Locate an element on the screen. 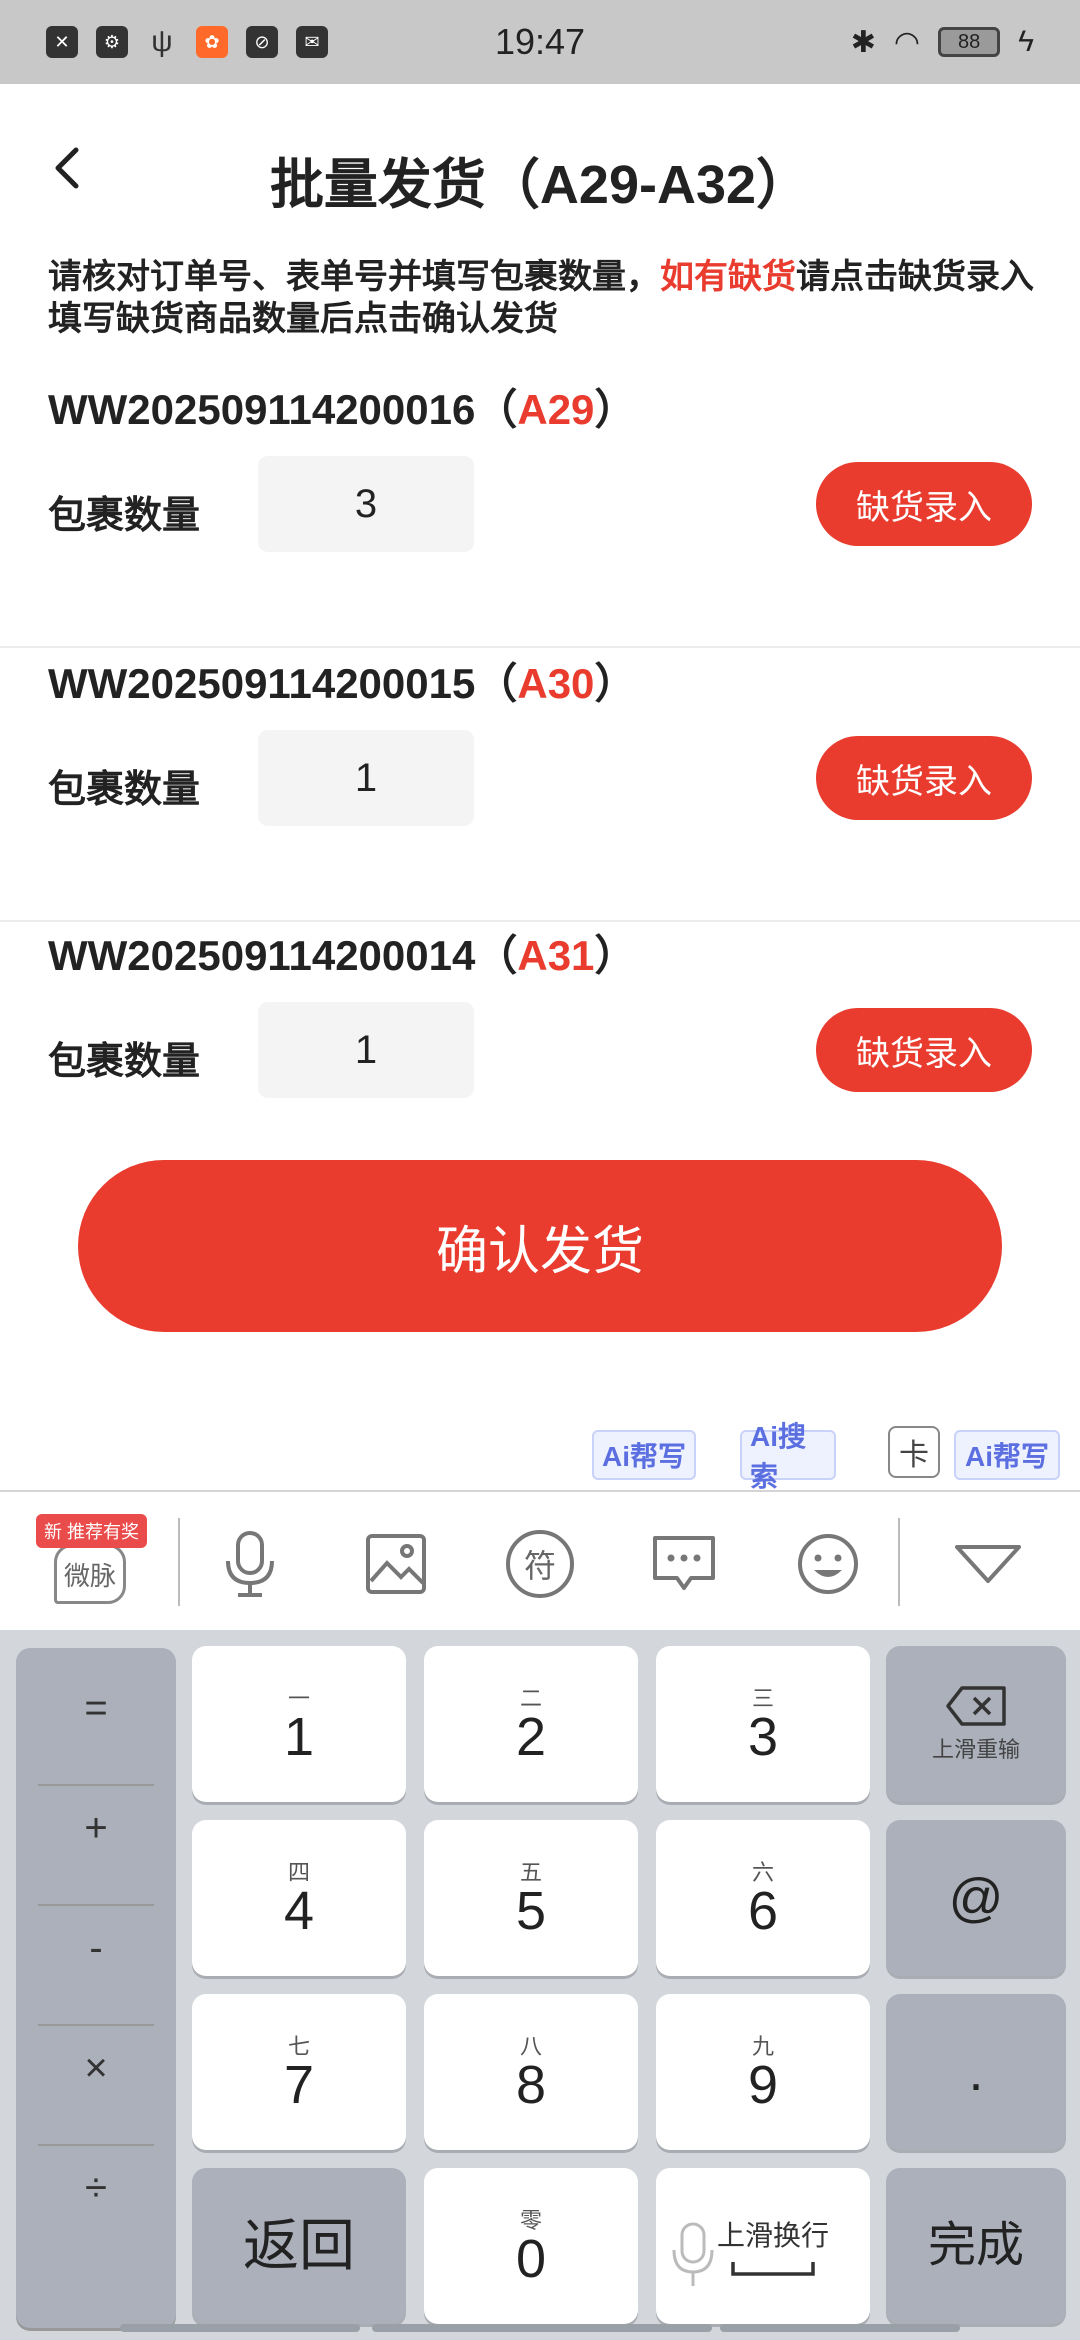 Image resolution: width=1080 pixels, height=2340 pixels. ai-write-chip-2: Ai帮写 is located at coordinates (1007, 1455).